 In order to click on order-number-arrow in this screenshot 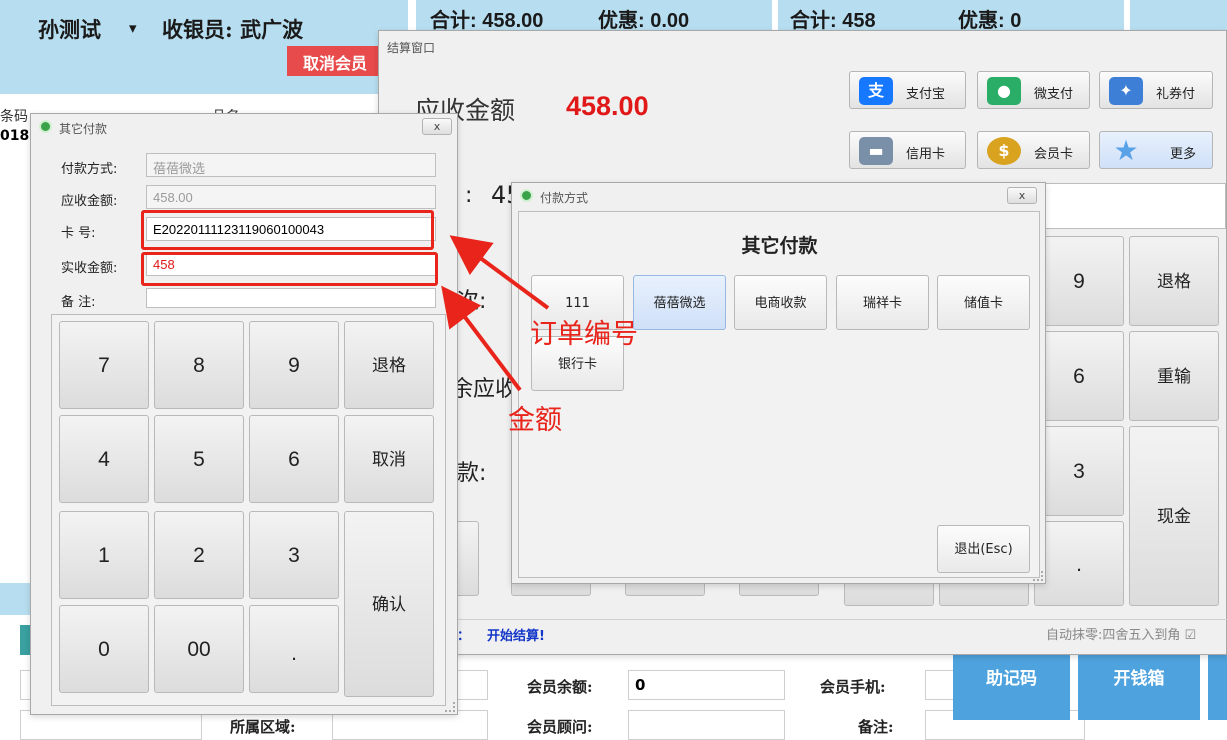, I will do `click(499, 272)`.